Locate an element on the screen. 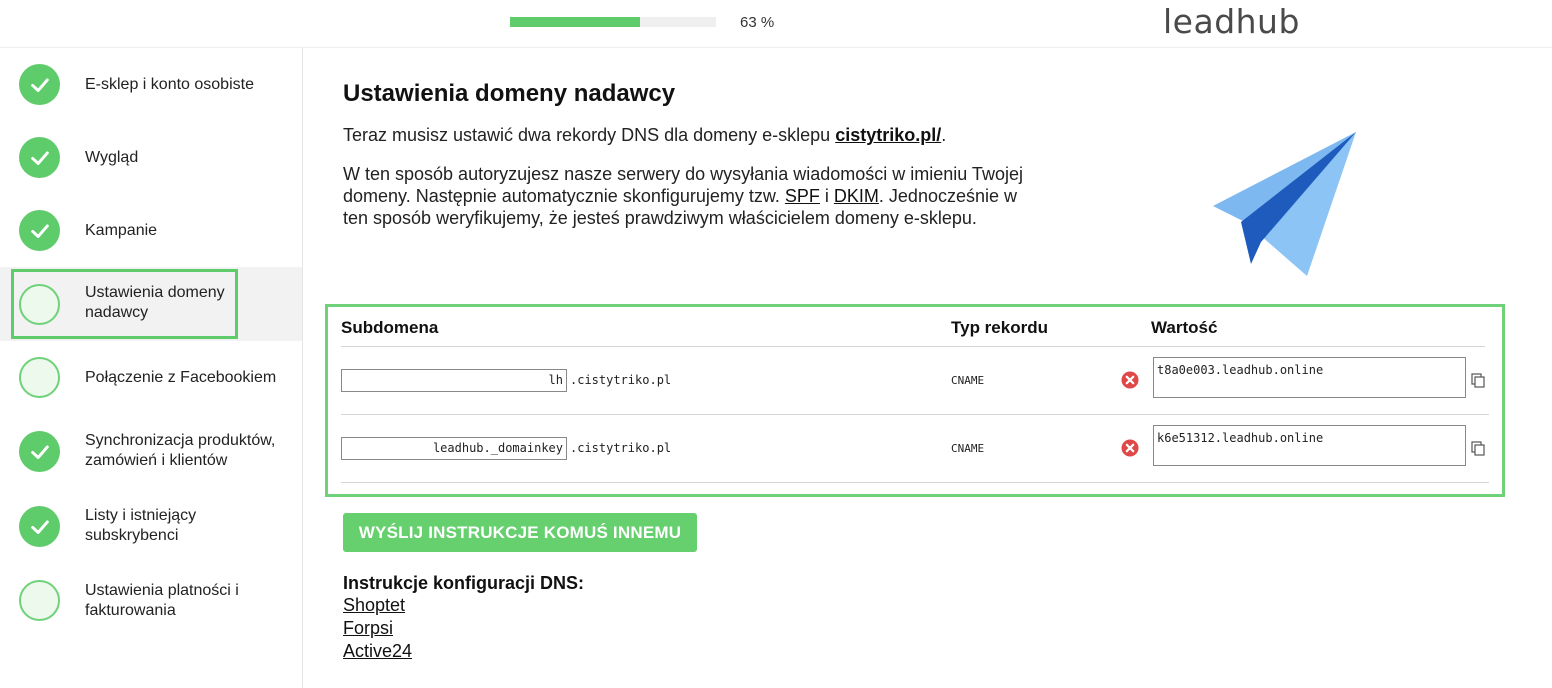 The image size is (1552, 688). sidebar-item-campaigns: Kampanie is located at coordinates (151, 230).